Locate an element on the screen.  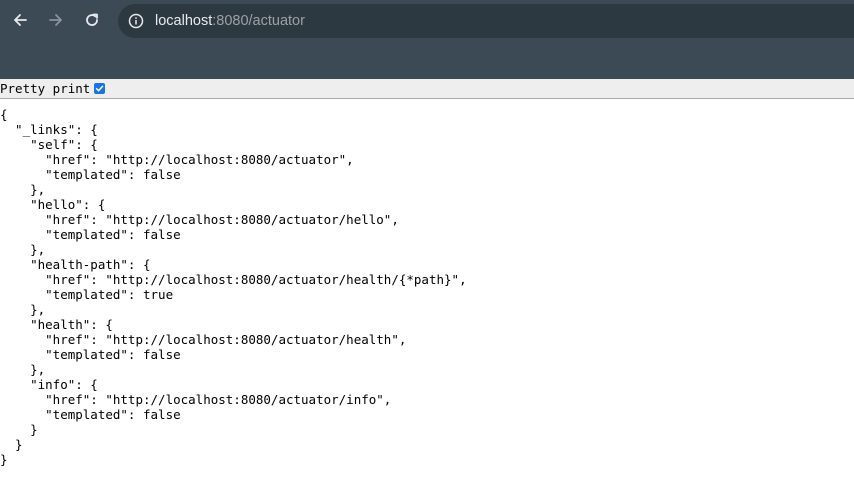
back-button is located at coordinates (20, 20).